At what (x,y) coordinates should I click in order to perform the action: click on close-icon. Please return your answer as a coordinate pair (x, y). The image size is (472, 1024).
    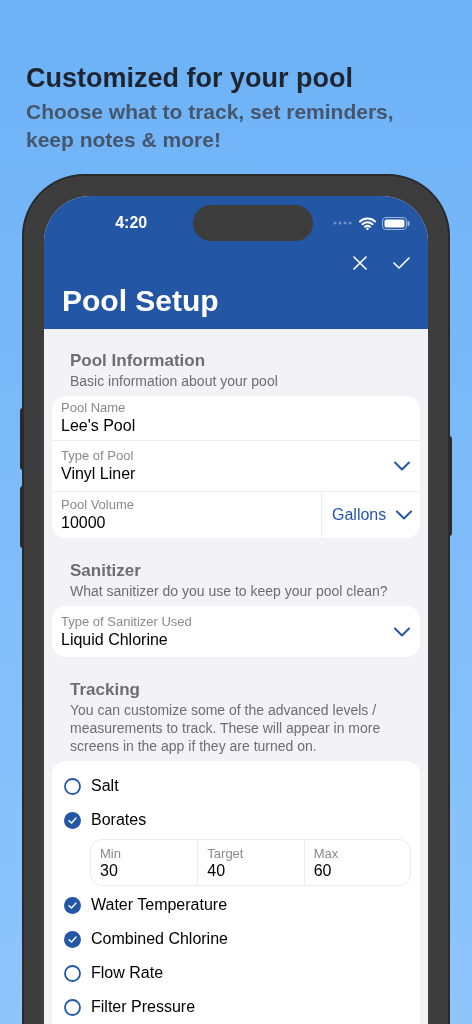
    Looking at the image, I should click on (360, 263).